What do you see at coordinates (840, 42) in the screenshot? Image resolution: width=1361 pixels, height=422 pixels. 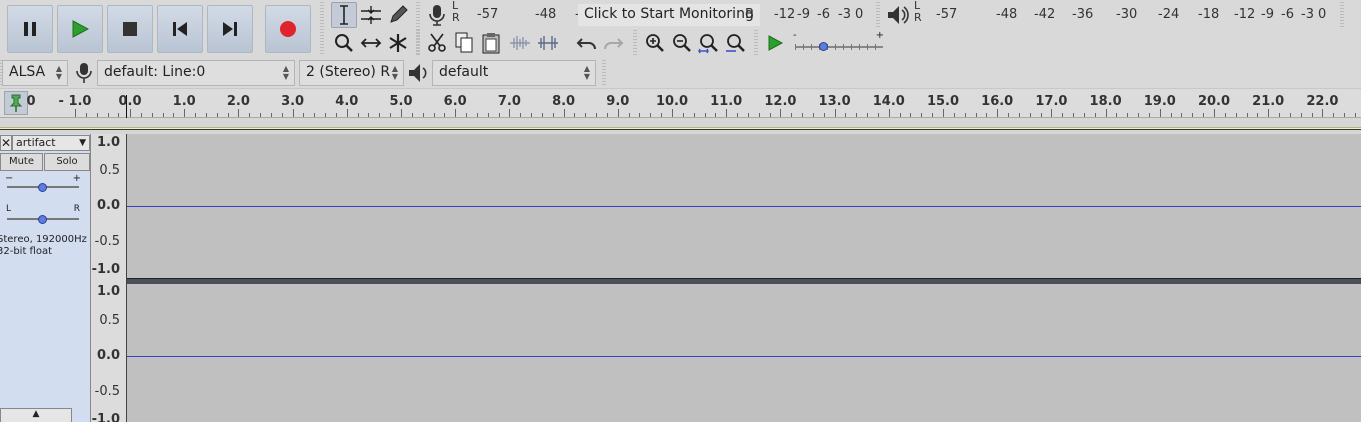 I see `playback-speed-slider: - +` at bounding box center [840, 42].